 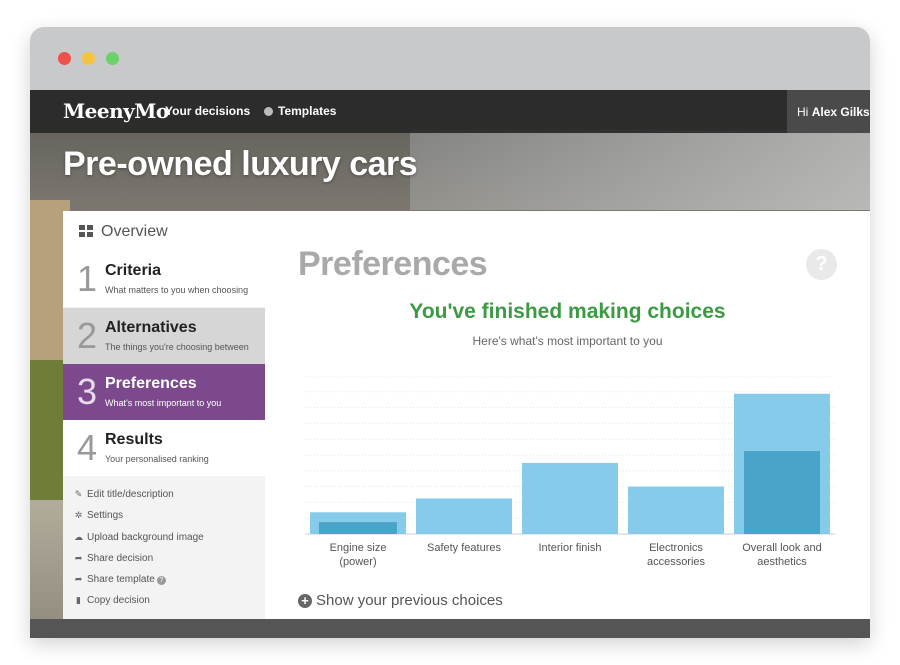 What do you see at coordinates (151, 383) in the screenshot?
I see `step-title: Preferences` at bounding box center [151, 383].